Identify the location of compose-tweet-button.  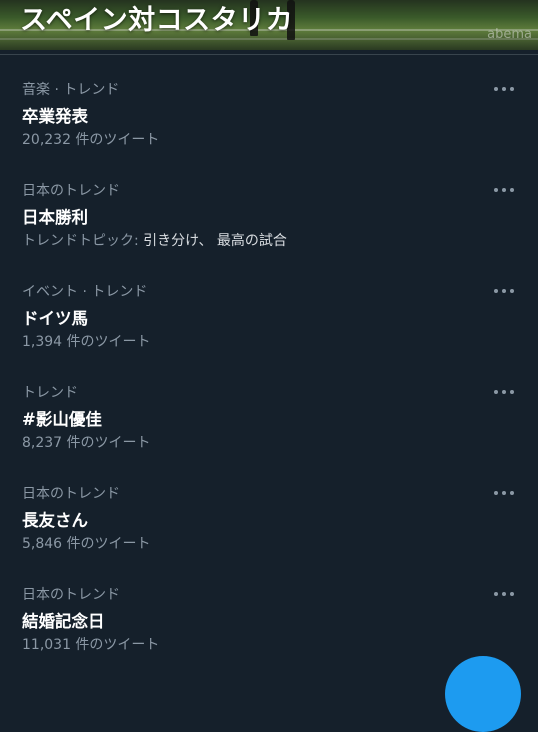
(483, 694).